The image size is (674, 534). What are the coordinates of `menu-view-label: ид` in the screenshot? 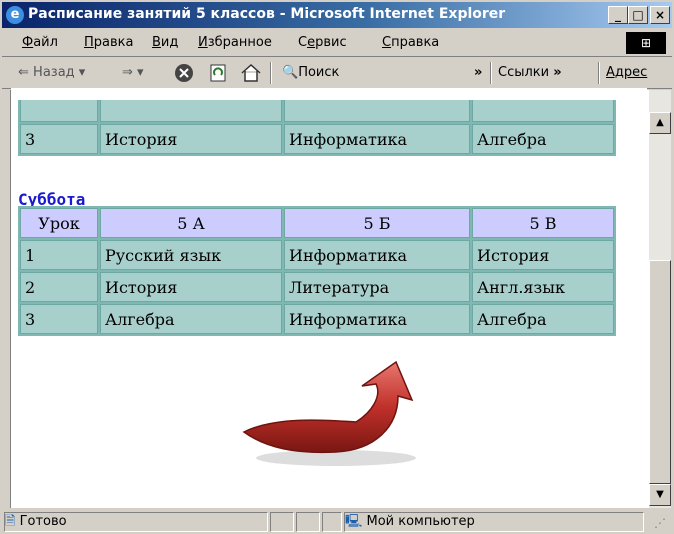 It's located at (169, 42).